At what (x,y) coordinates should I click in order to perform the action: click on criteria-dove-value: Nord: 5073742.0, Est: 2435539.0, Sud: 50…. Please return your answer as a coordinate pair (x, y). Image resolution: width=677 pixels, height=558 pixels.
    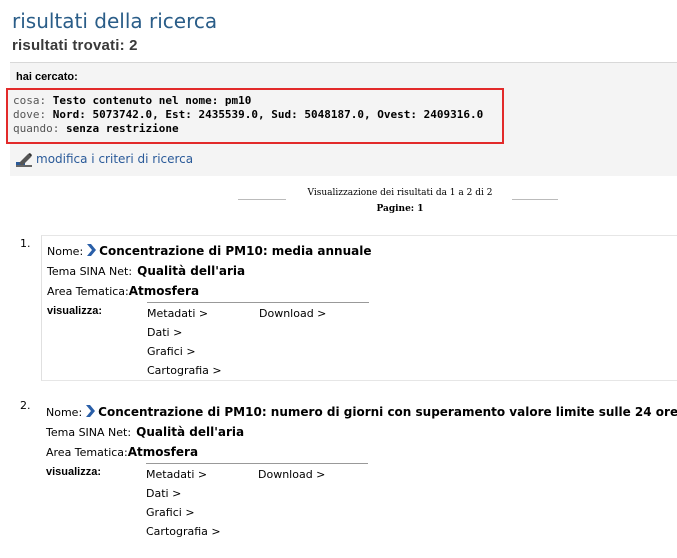
    Looking at the image, I should click on (268, 114).